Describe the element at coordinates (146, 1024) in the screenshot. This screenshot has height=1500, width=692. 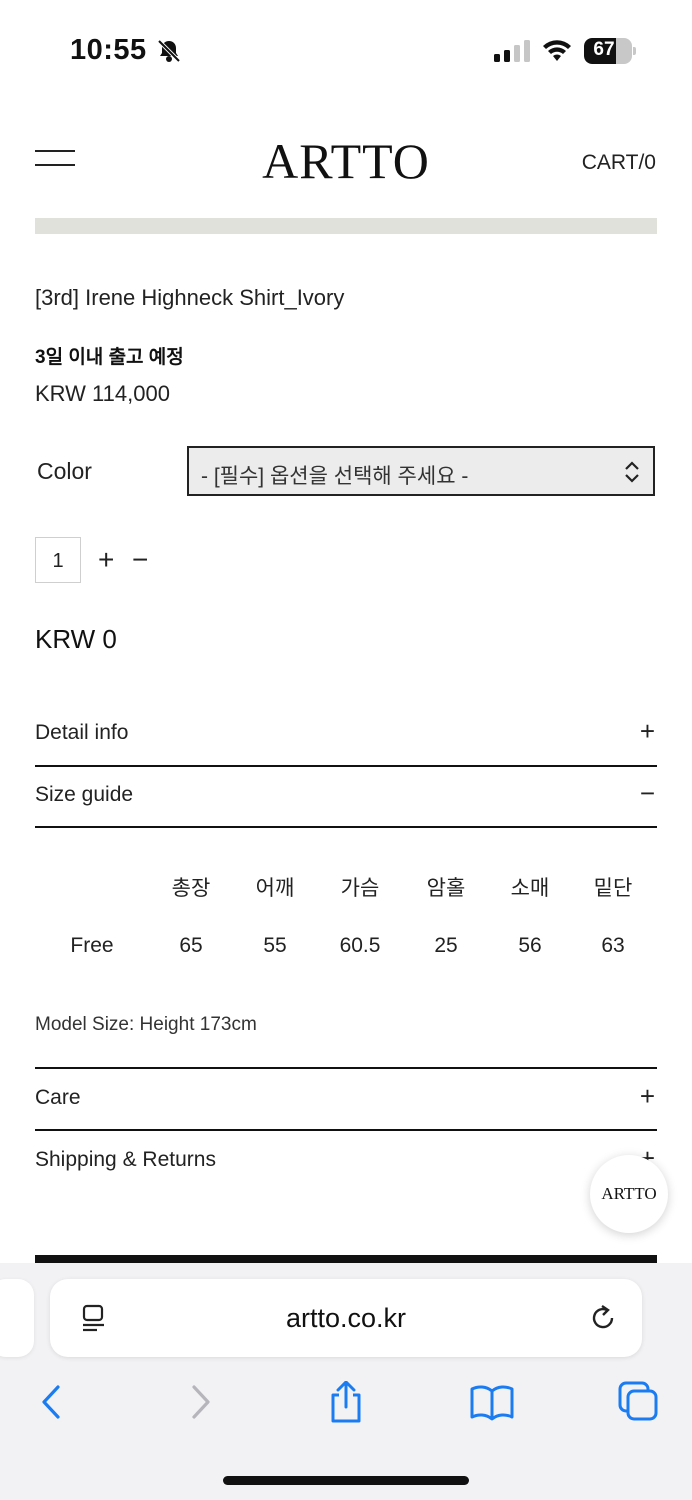
I see `model-size-note: Model Size: Height 173cm` at that location.